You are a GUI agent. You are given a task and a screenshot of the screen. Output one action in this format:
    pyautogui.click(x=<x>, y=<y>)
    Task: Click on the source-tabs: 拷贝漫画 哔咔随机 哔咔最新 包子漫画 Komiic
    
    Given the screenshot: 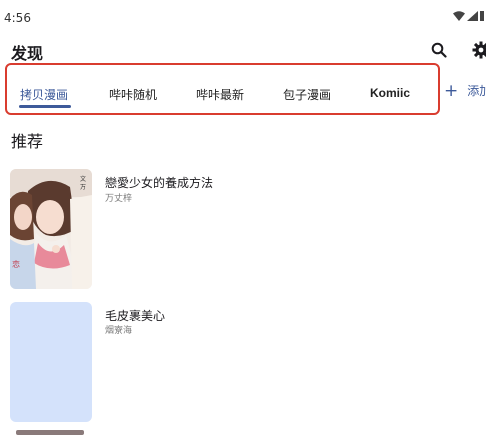 What is the action you would take?
    pyautogui.click(x=222, y=89)
    